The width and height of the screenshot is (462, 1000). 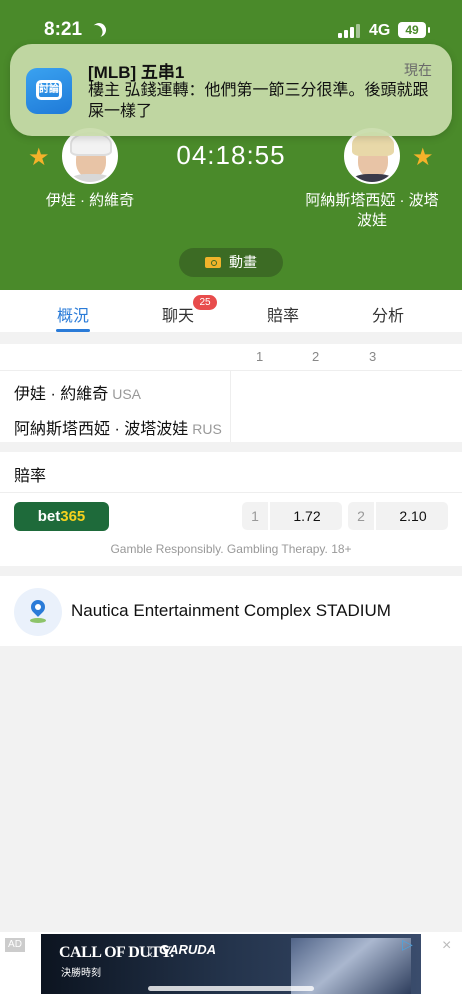 What do you see at coordinates (61, 394) in the screenshot?
I see `score-row-name: 伊娃 · 約維奇` at bounding box center [61, 394].